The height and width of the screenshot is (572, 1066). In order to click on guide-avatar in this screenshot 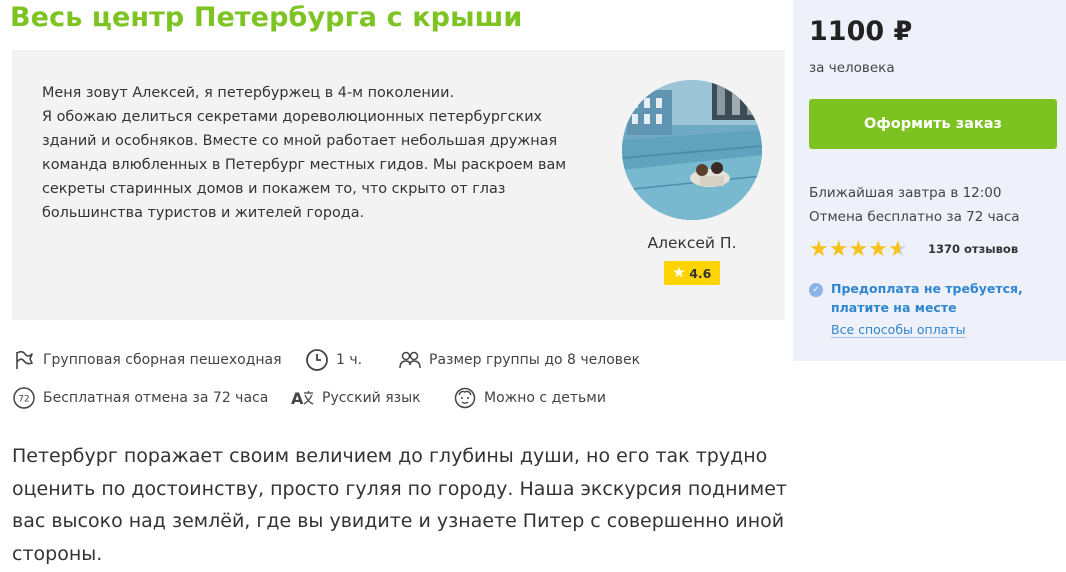, I will do `click(692, 150)`.